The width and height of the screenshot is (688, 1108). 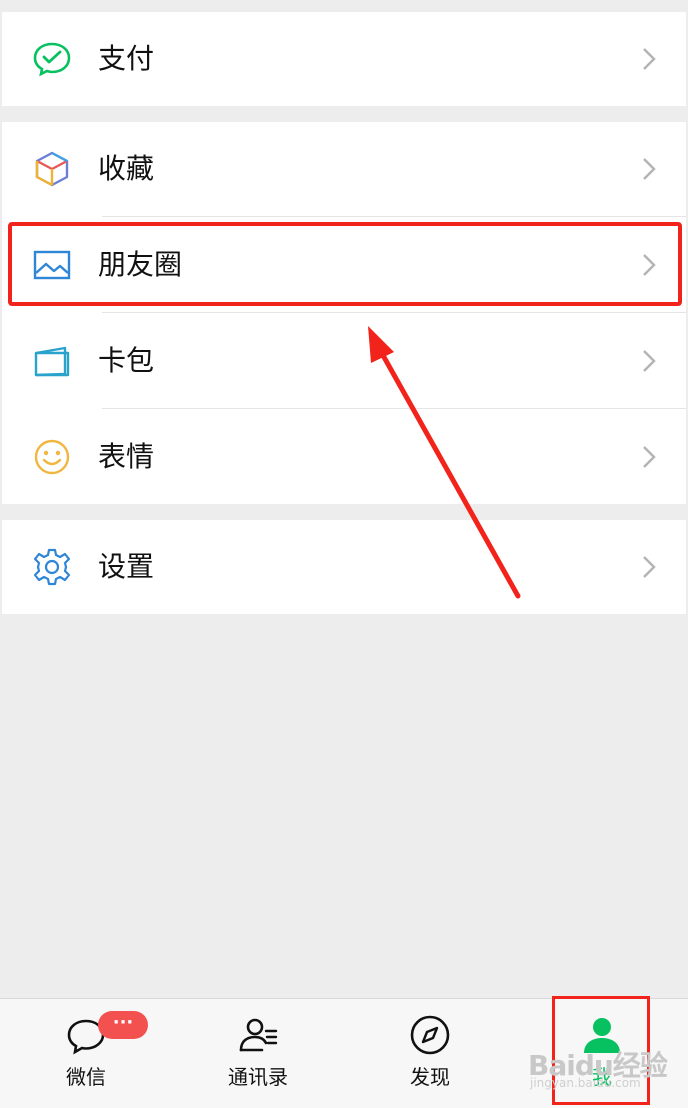 What do you see at coordinates (430, 1035) in the screenshot?
I see `compass-icon` at bounding box center [430, 1035].